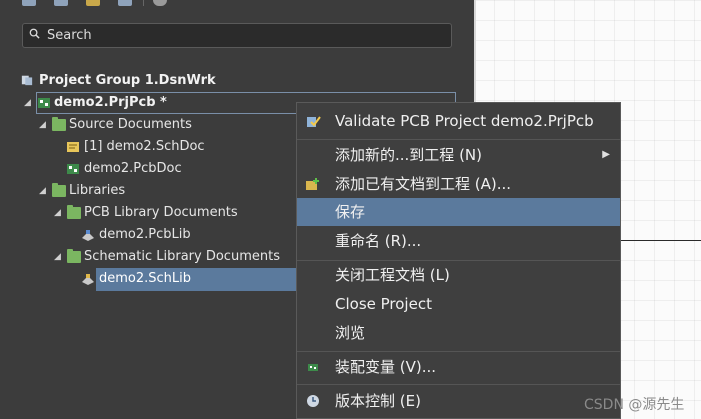 This screenshot has height=419, width=701. I want to click on menu-item-label: 浏览, so click(350, 333).